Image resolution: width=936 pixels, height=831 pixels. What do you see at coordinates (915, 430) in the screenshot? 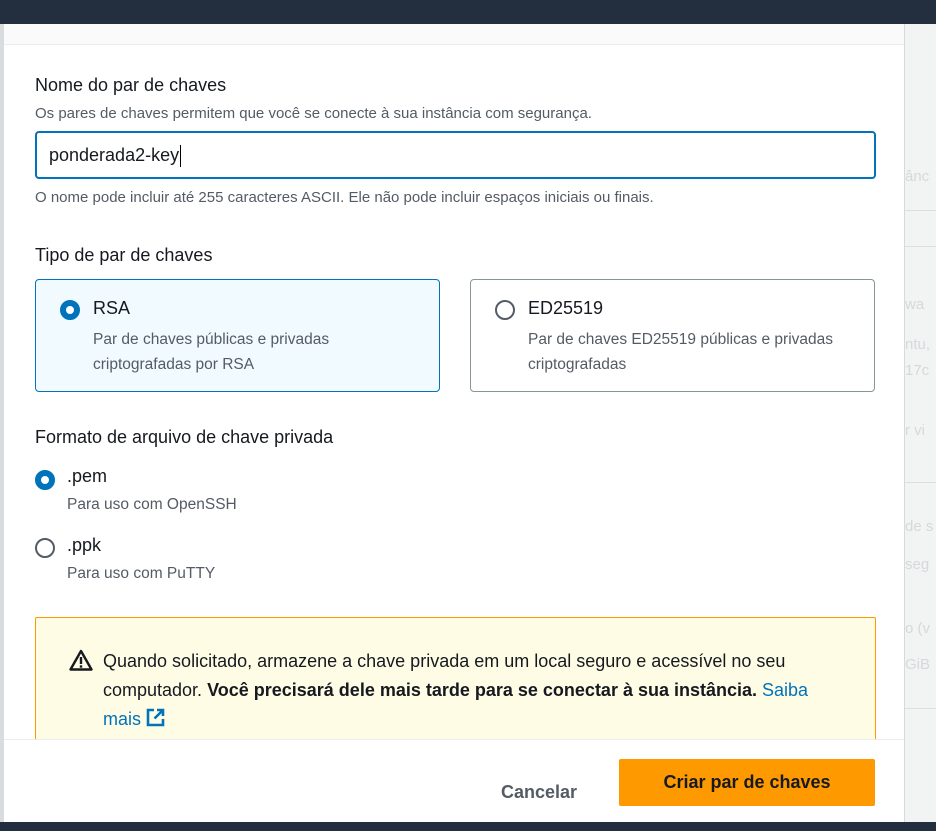
I see `background-text: r vi` at bounding box center [915, 430].